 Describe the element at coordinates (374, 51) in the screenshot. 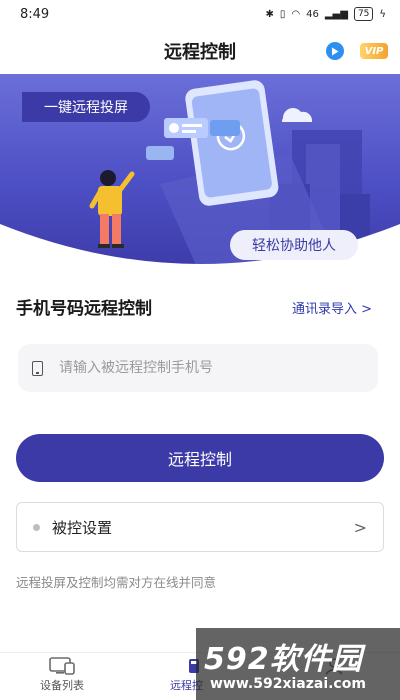

I see `vip-button: VIP` at that location.